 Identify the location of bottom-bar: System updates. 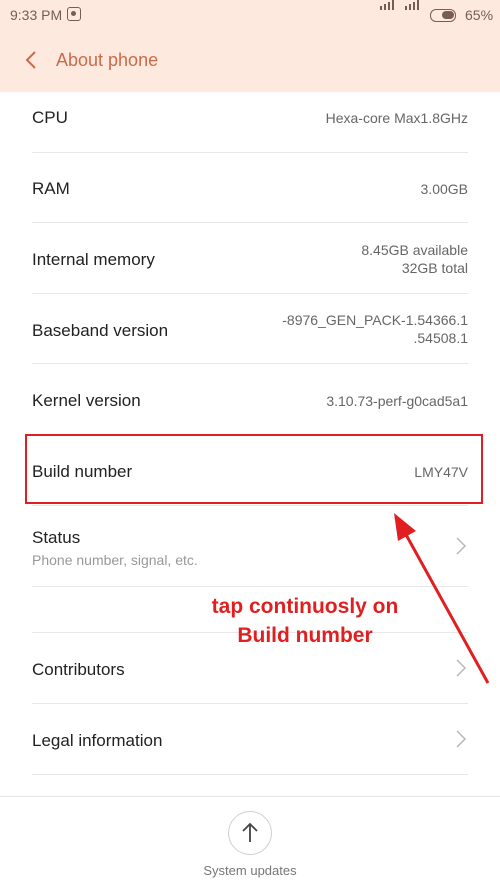
(250, 842).